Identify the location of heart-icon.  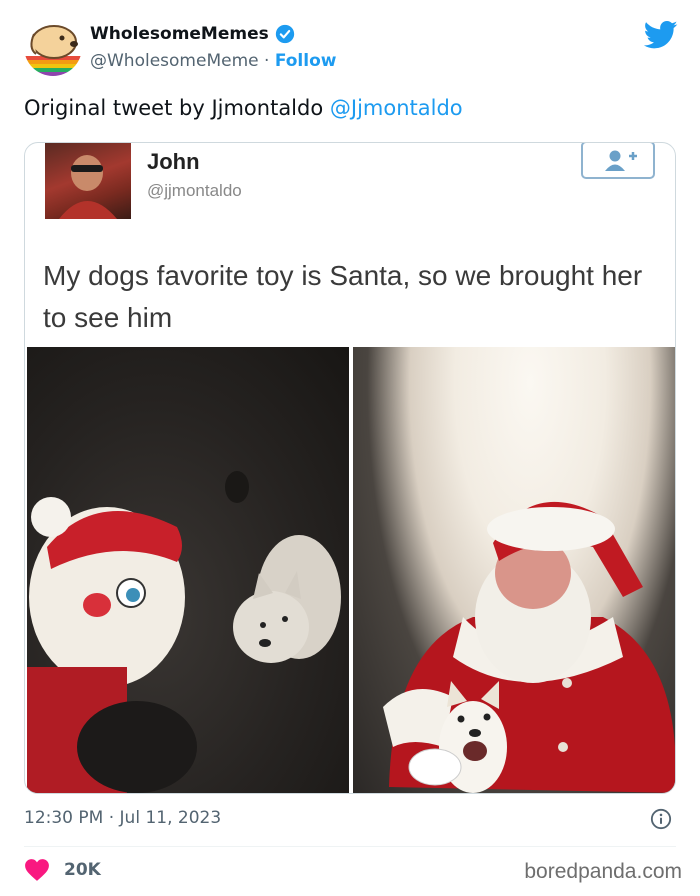
(37, 870).